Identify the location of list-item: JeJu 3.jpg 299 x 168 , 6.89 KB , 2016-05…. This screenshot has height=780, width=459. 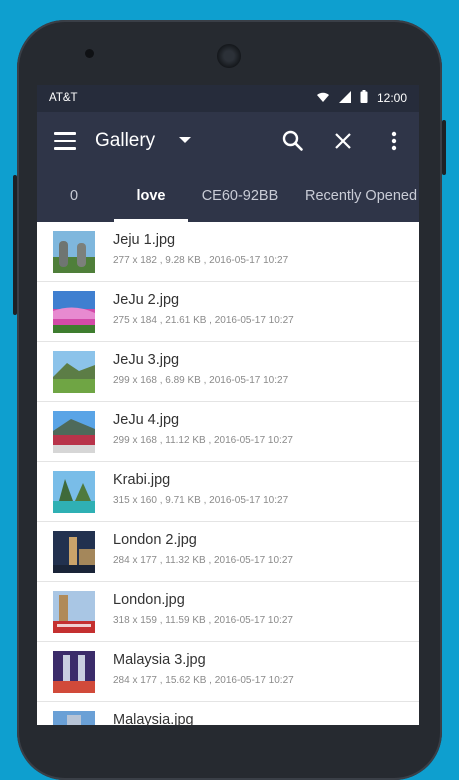
(228, 372).